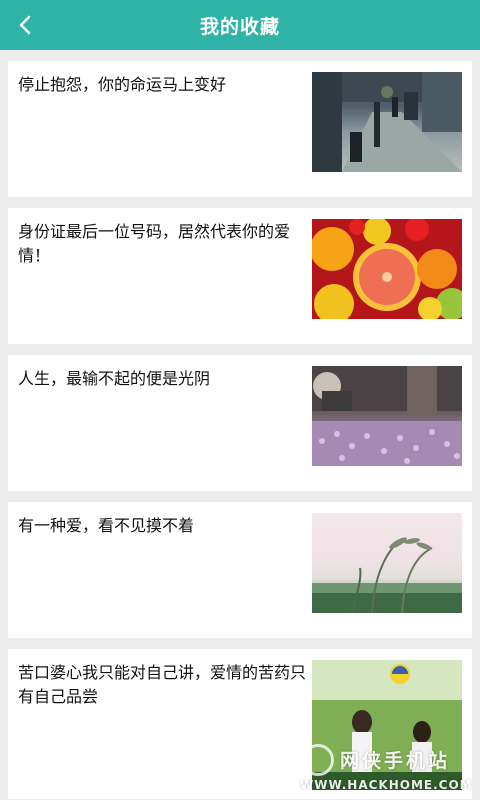 Image resolution: width=480 pixels, height=800 pixels. What do you see at coordinates (387, 725) in the screenshot?
I see `thumbnail-girls-volleyball` at bounding box center [387, 725].